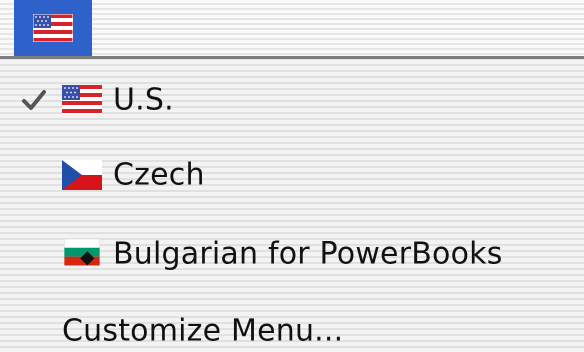 This screenshot has height=352, width=584. I want to click on checkmark-icon, so click(34, 100).